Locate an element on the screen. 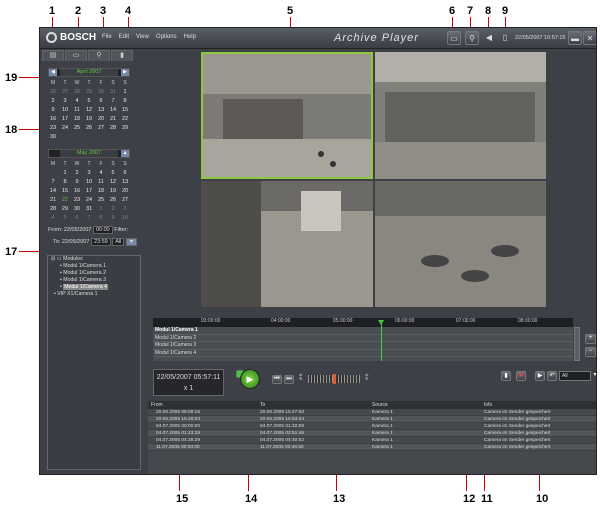  filter-select: All is located at coordinates (118, 242).